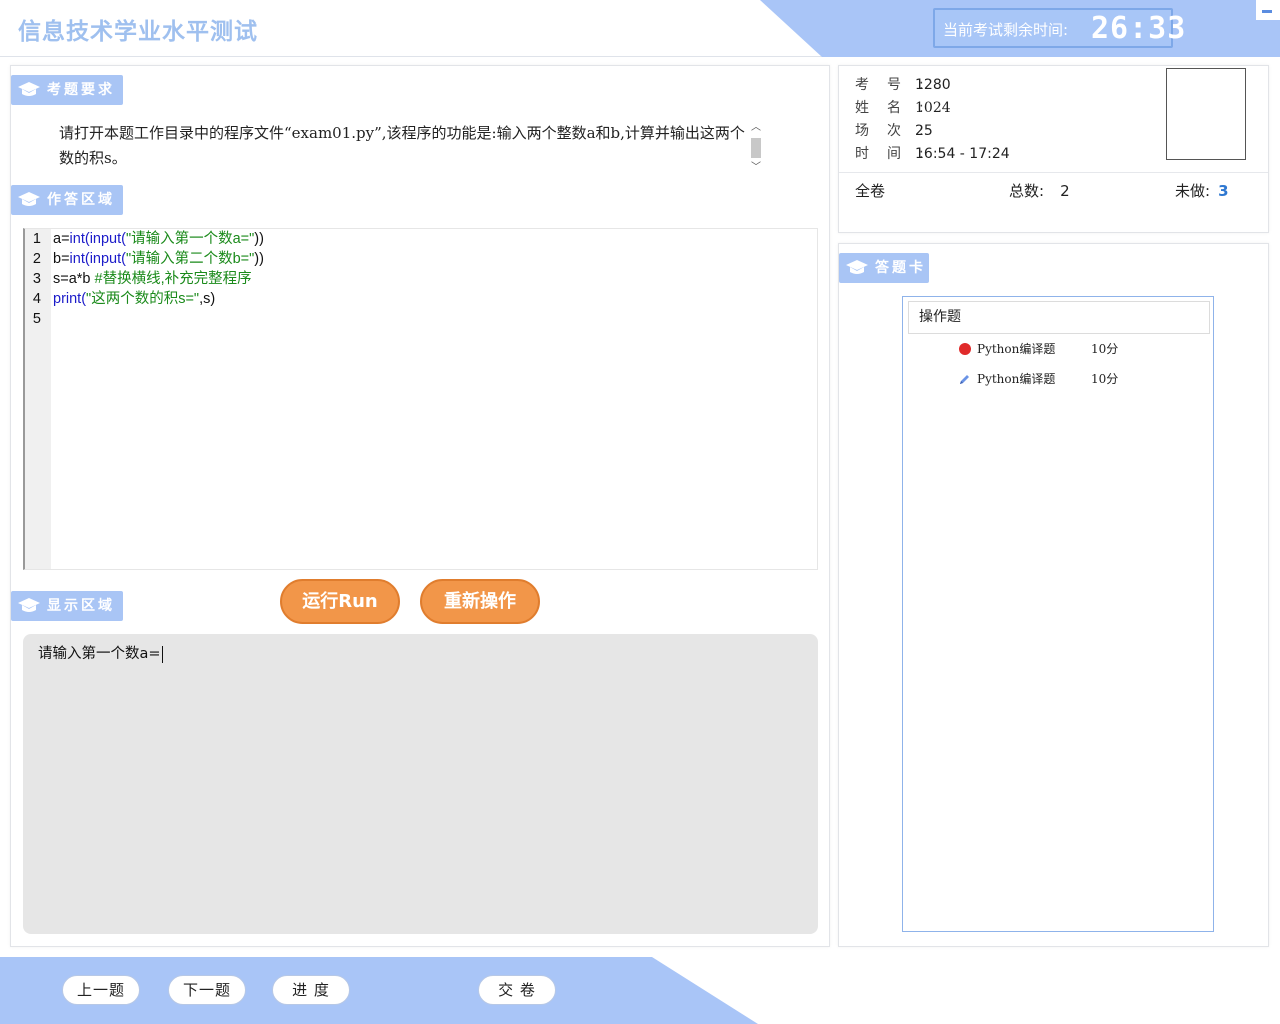 Image resolution: width=1280 pixels, height=1024 pixels. What do you see at coordinates (962, 154) in the screenshot?
I see `exam-time: 16:54 - 17:24` at bounding box center [962, 154].